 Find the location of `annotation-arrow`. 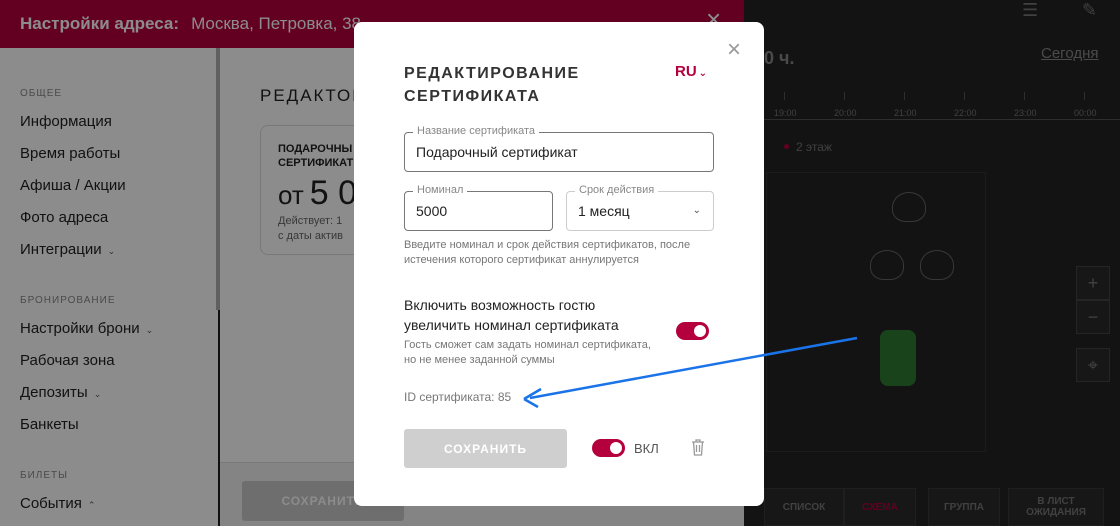

annotation-arrow is located at coordinates (690, 372).